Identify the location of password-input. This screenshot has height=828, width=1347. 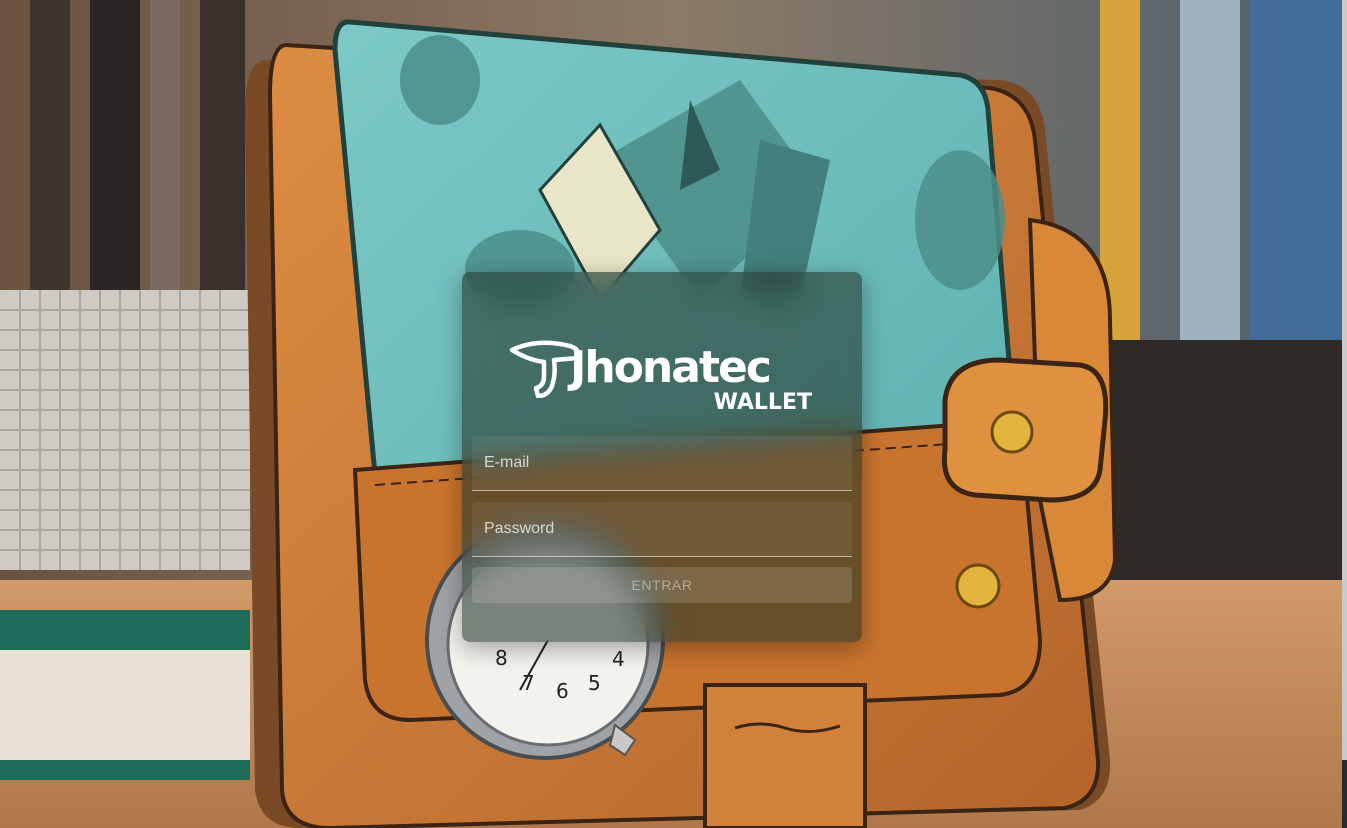
(662, 529).